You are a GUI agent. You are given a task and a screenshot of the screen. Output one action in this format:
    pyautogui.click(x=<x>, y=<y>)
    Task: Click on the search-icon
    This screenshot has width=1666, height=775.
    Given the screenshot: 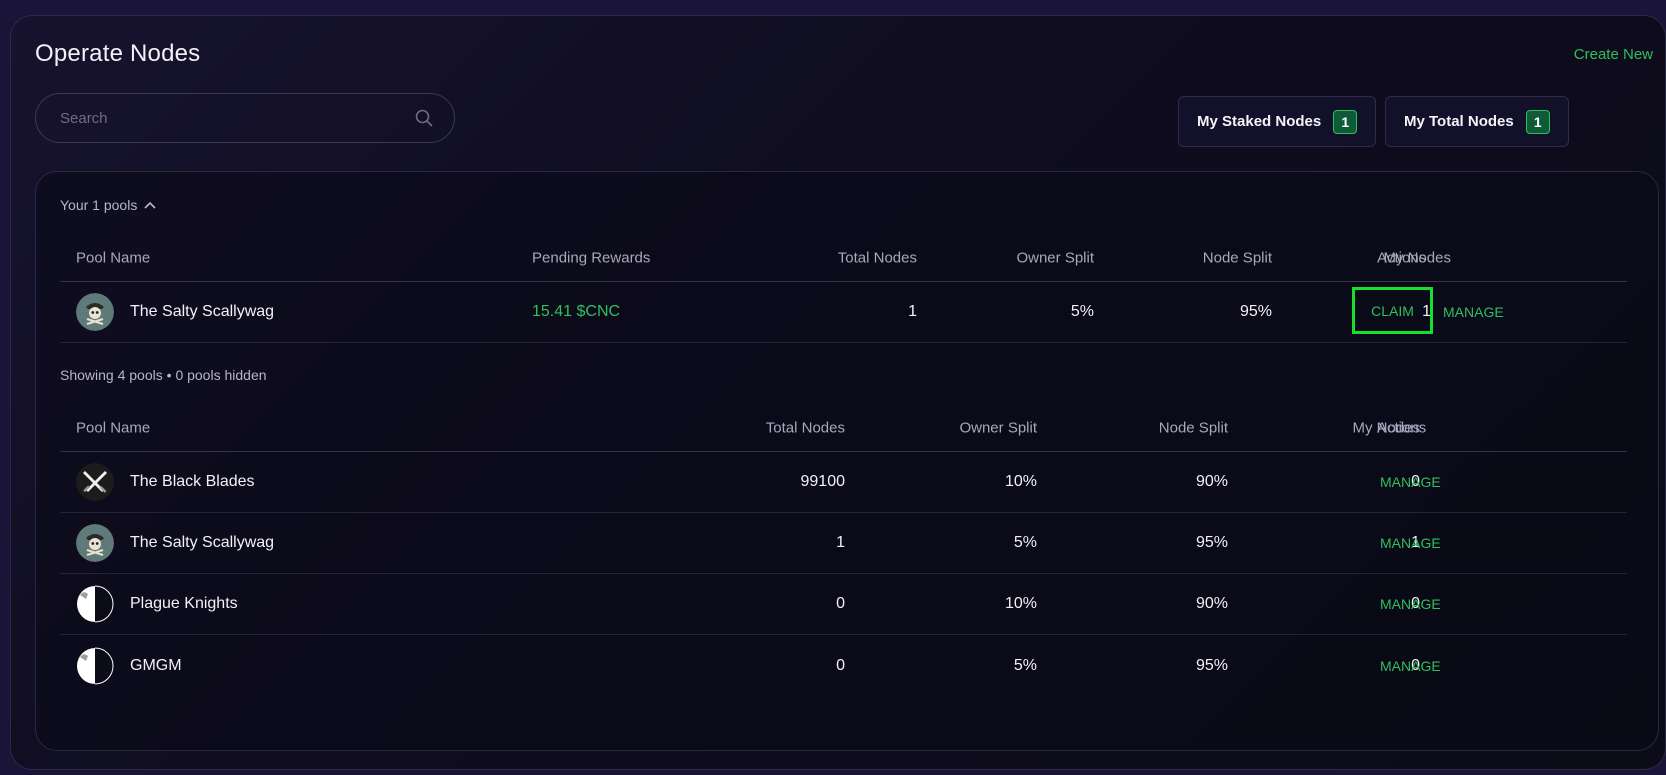 What is the action you would take?
    pyautogui.click(x=424, y=118)
    